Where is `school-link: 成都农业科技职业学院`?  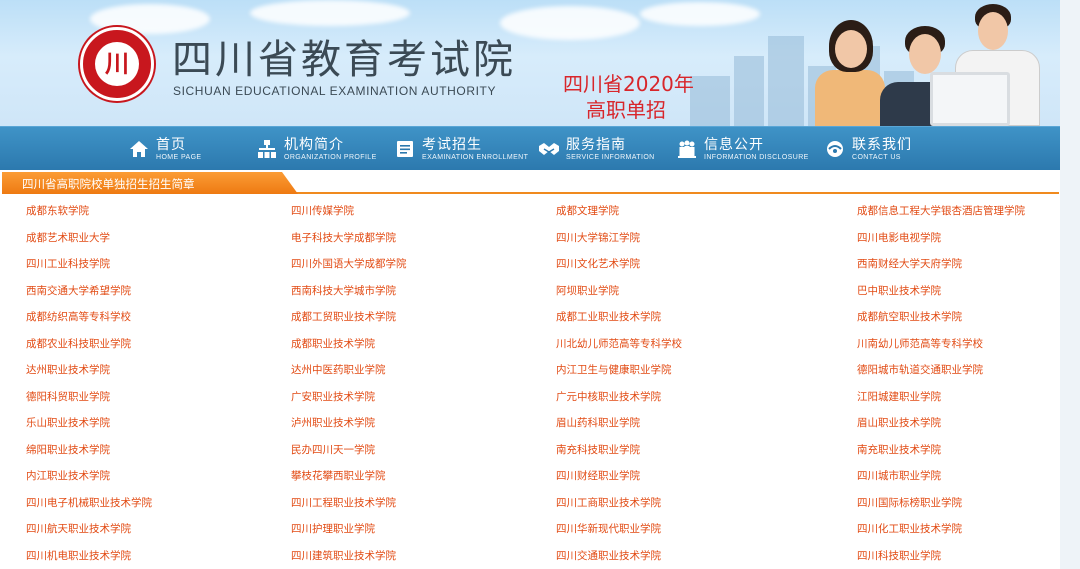
school-link: 成都农业科技职业学院 is located at coordinates (78, 344).